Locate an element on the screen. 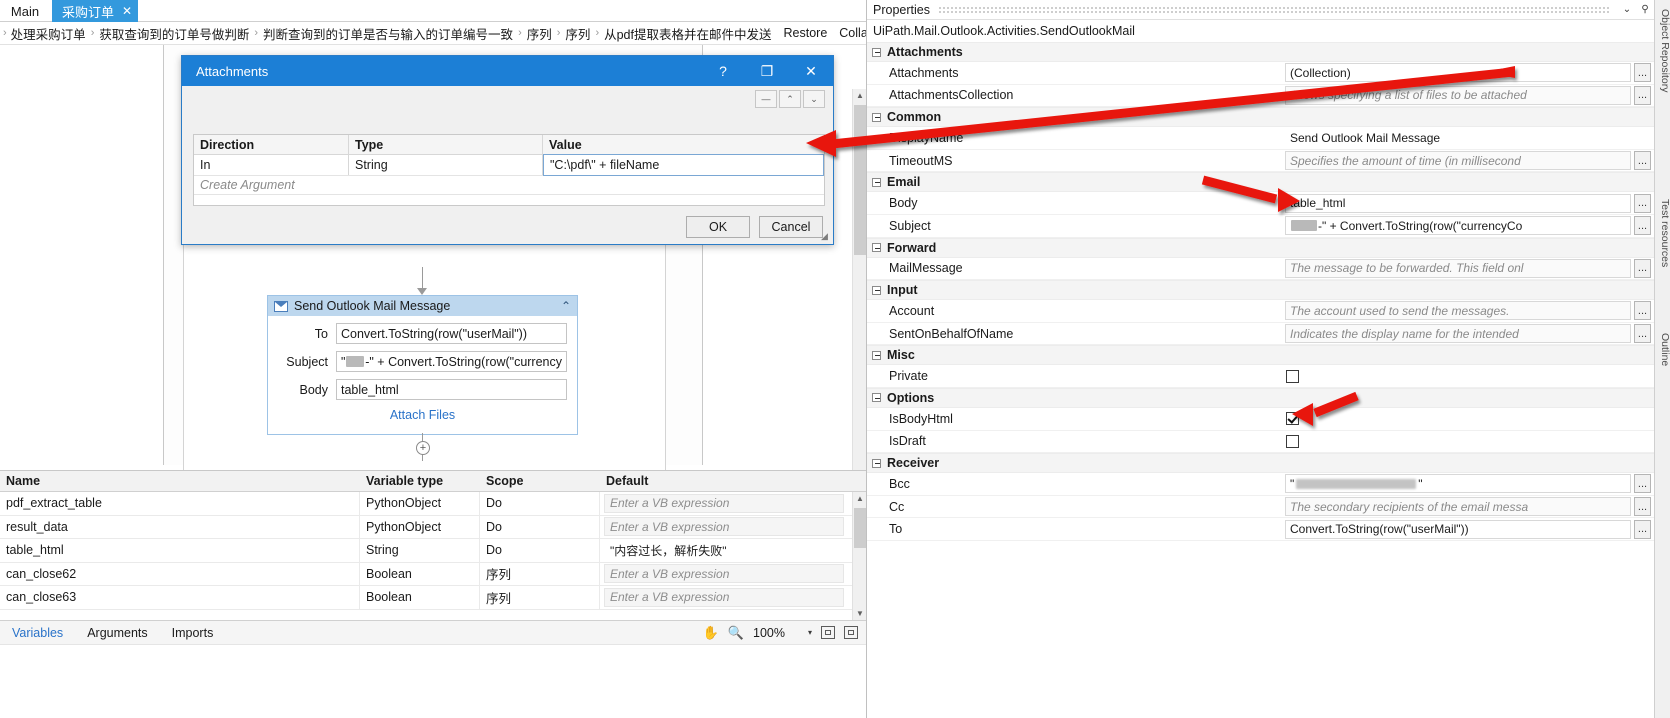 Image resolution: width=1670 pixels, height=718 pixels. property-input-body: table_html is located at coordinates (1458, 203).